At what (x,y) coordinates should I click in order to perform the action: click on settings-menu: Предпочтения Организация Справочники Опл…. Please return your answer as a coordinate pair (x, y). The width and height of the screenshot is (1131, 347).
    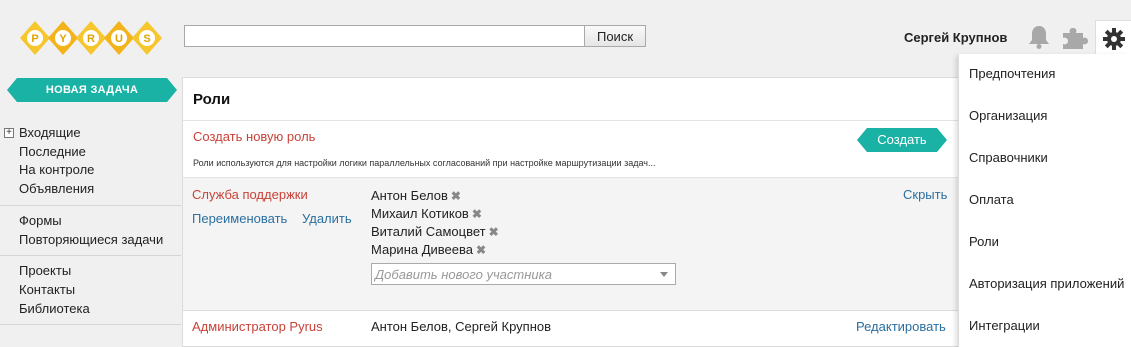
    Looking at the image, I should click on (1044, 200).